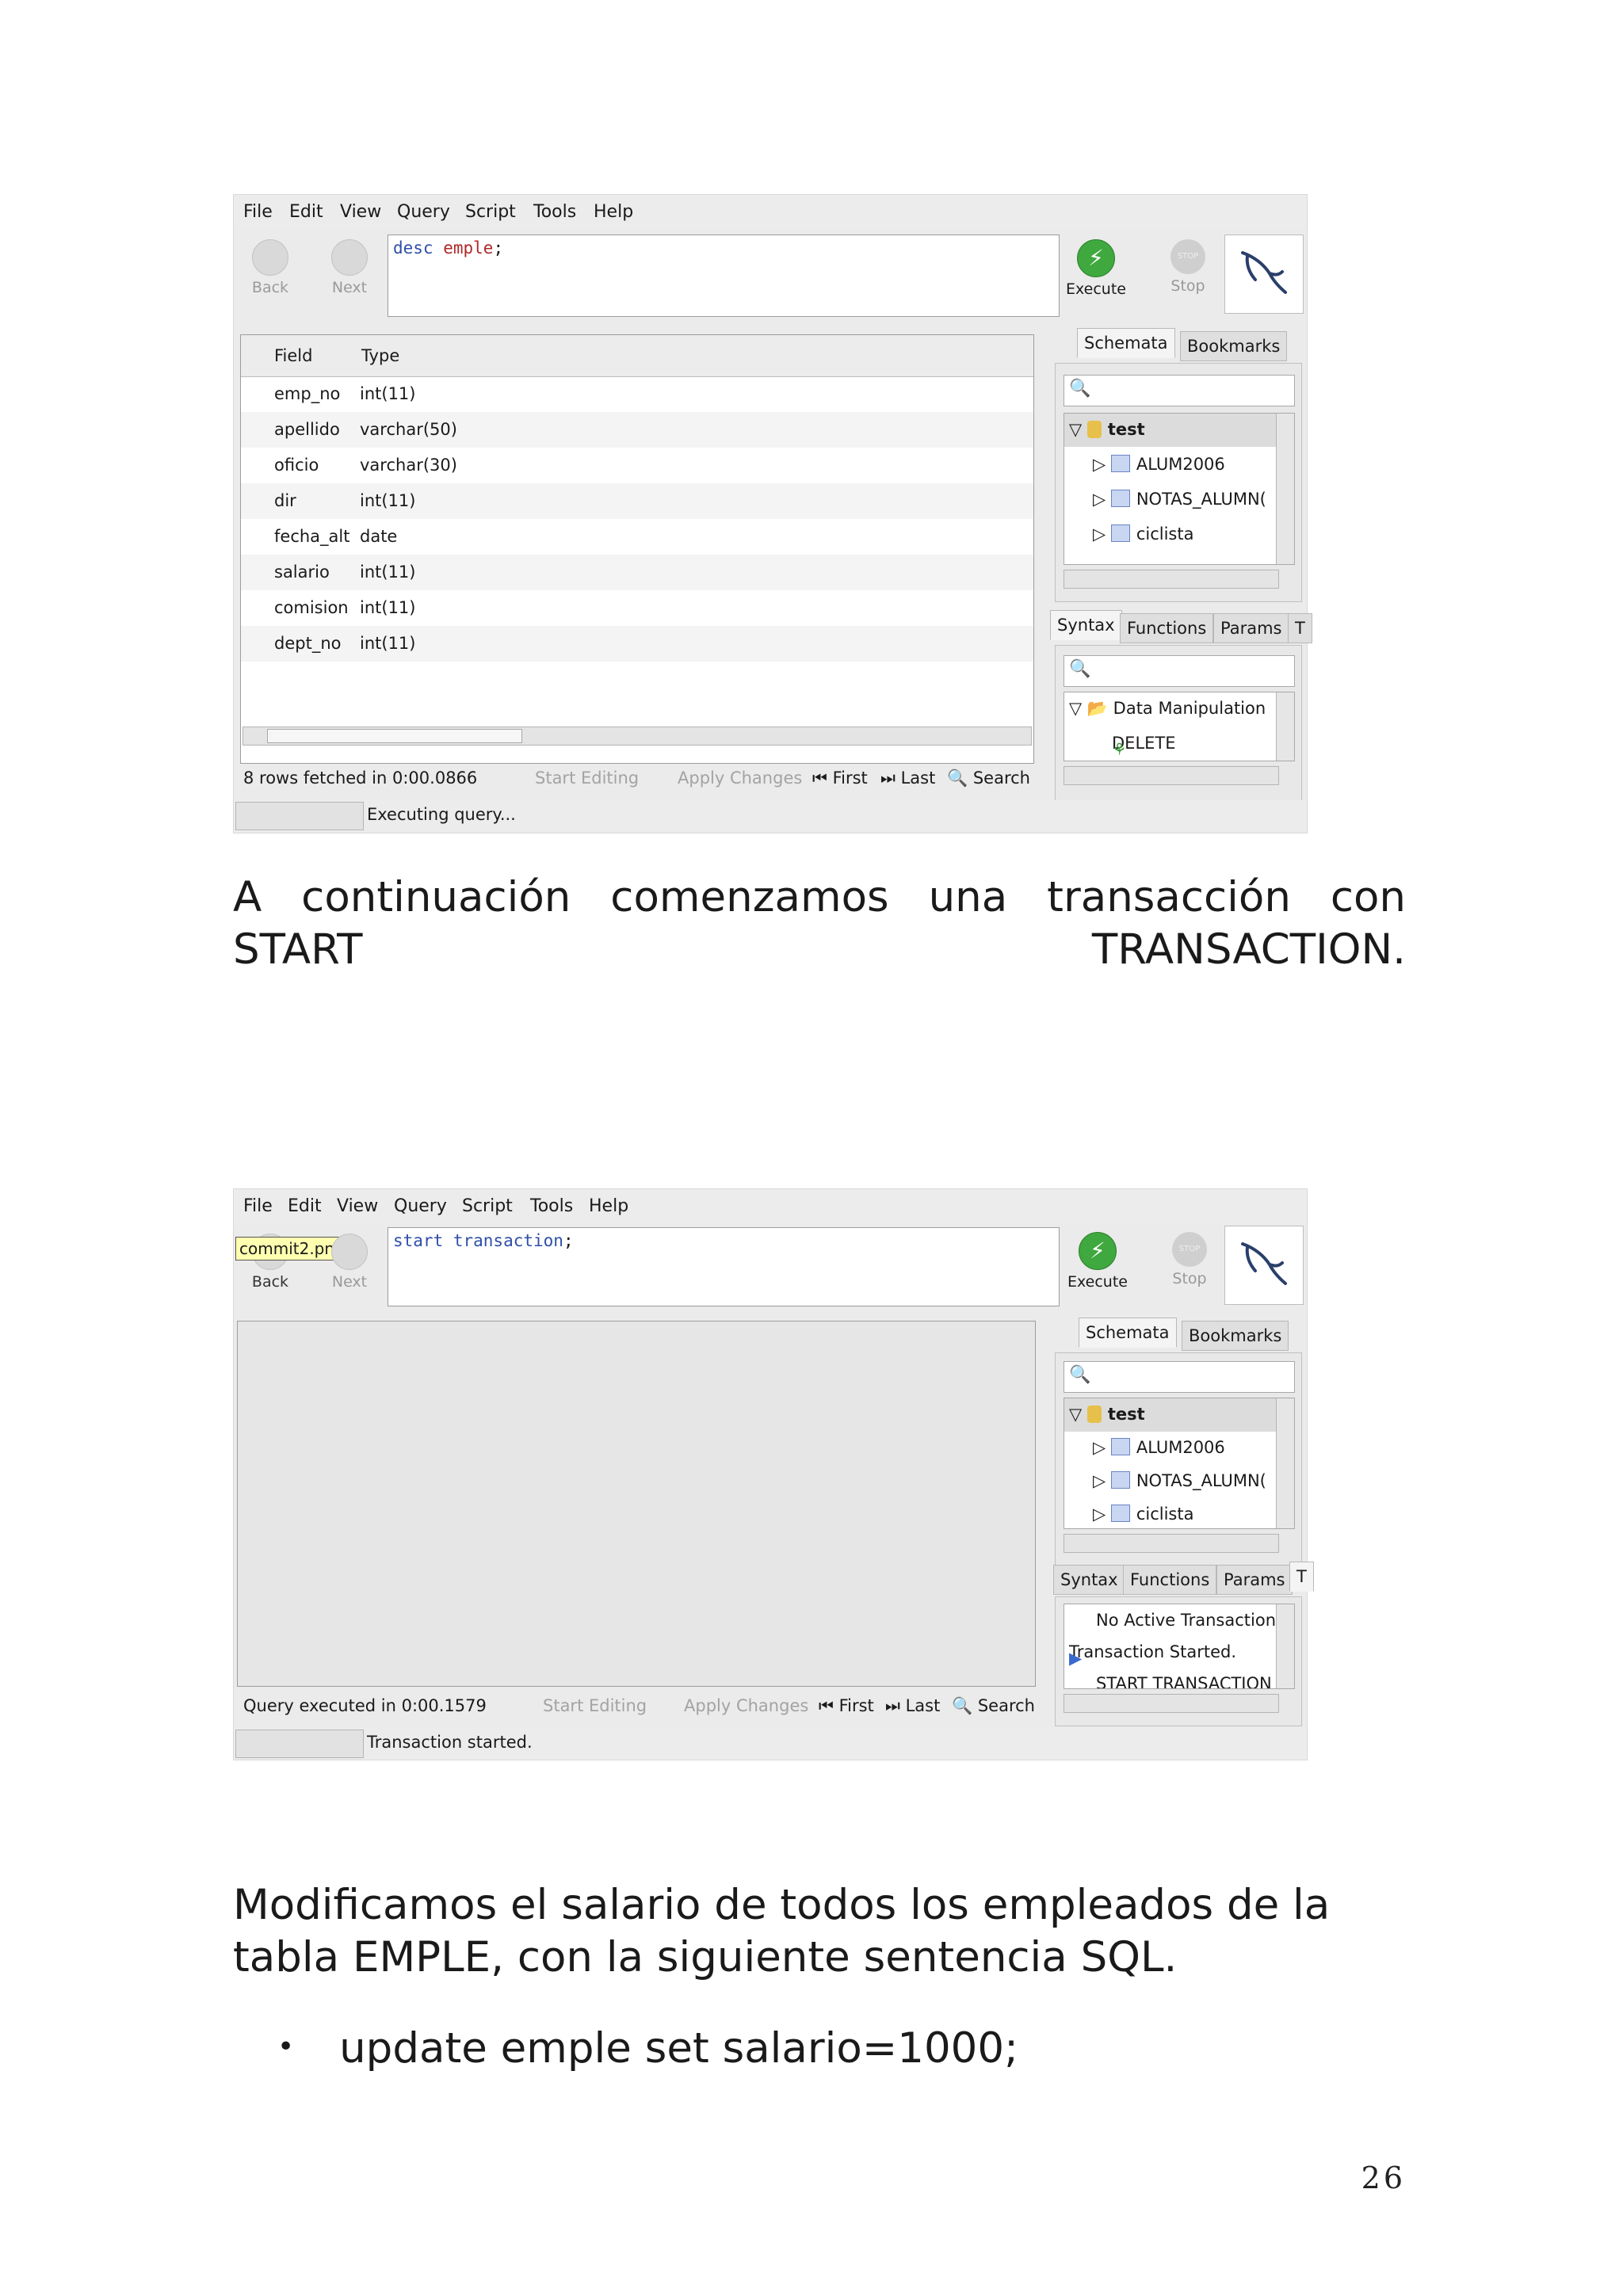 The height and width of the screenshot is (2296, 1623). Describe the element at coordinates (724, 276) in the screenshot. I see `query-editor: desc emple;` at that location.